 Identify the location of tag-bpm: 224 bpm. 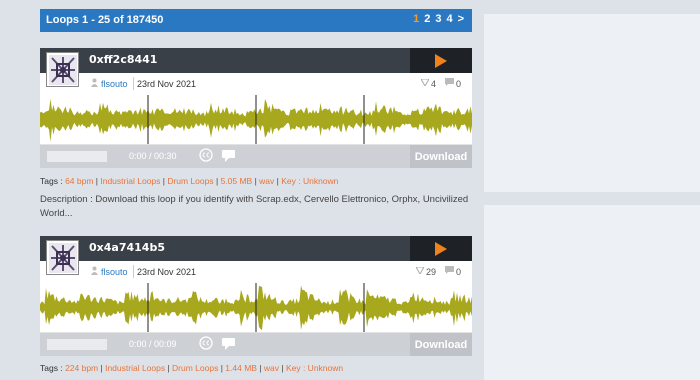
(81, 368).